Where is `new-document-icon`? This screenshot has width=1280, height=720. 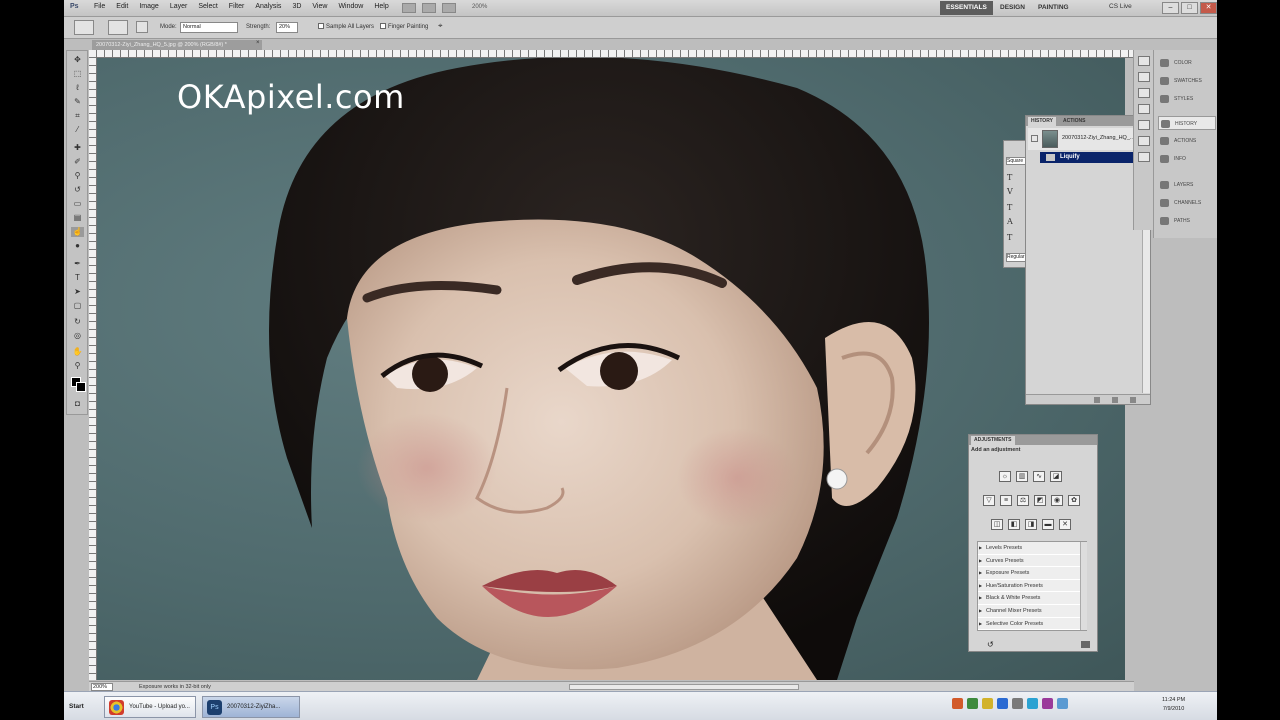 new-document-icon is located at coordinates (1097, 400).